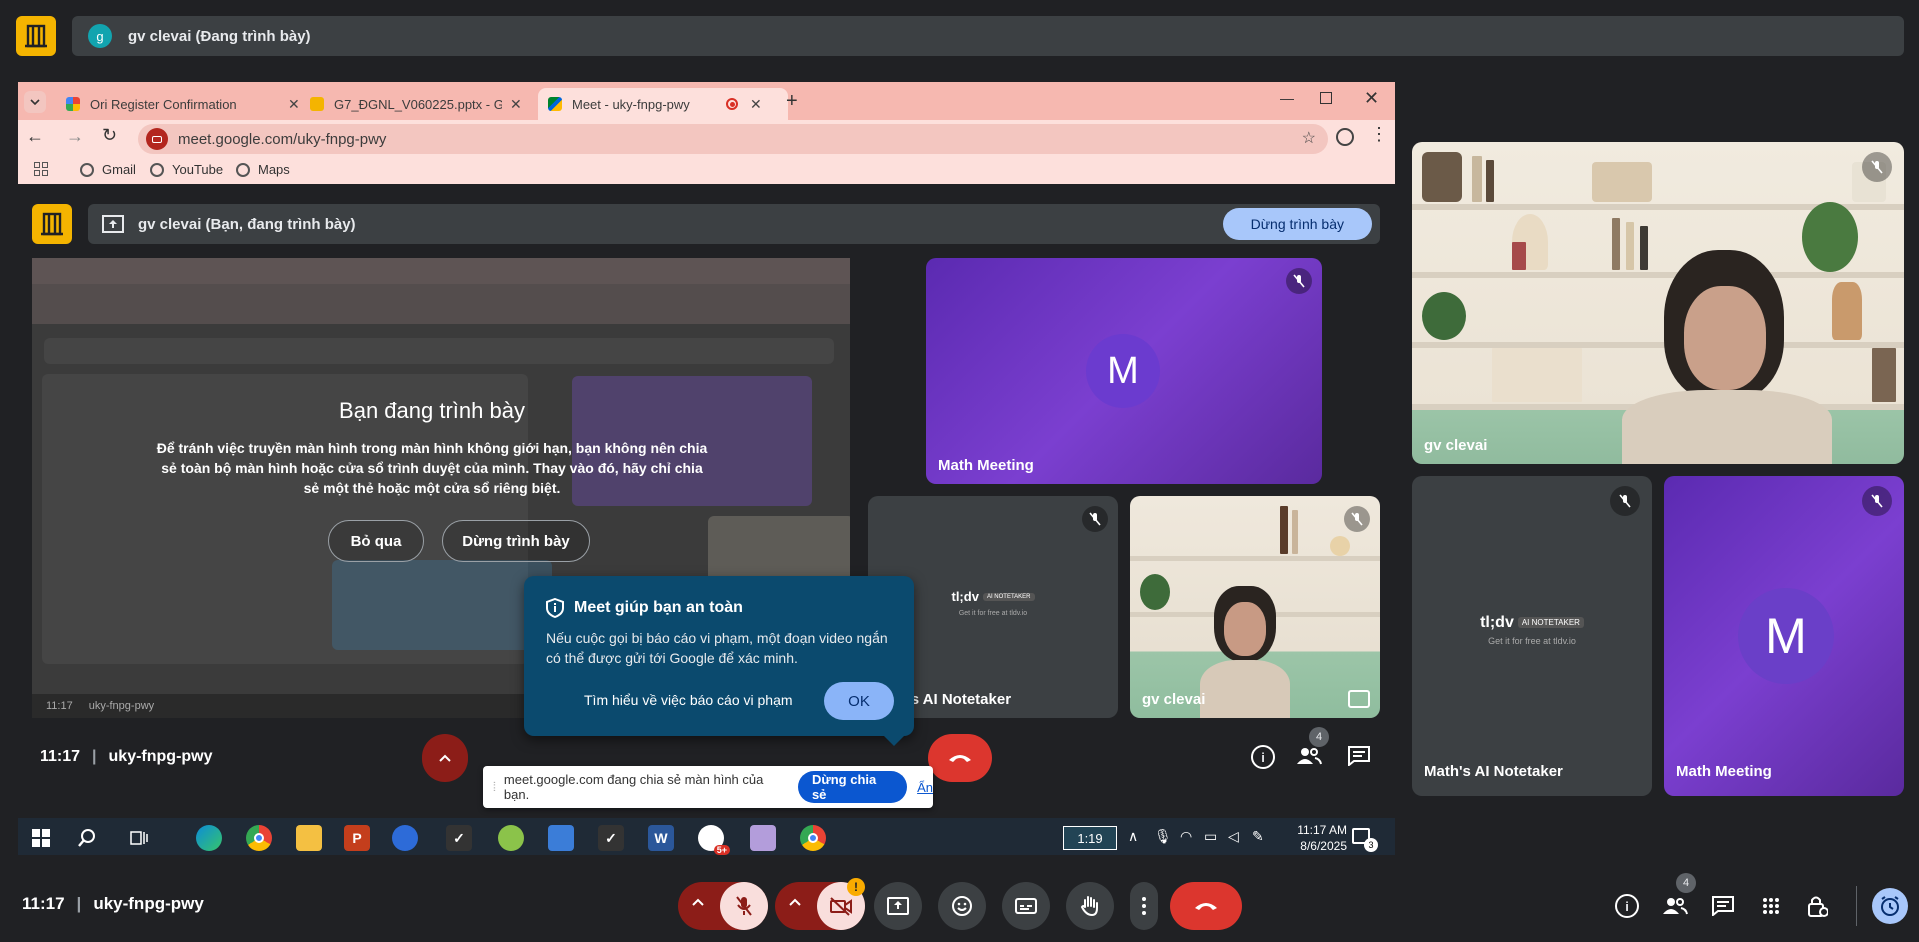  I want to click on captions-button, so click(1026, 906).